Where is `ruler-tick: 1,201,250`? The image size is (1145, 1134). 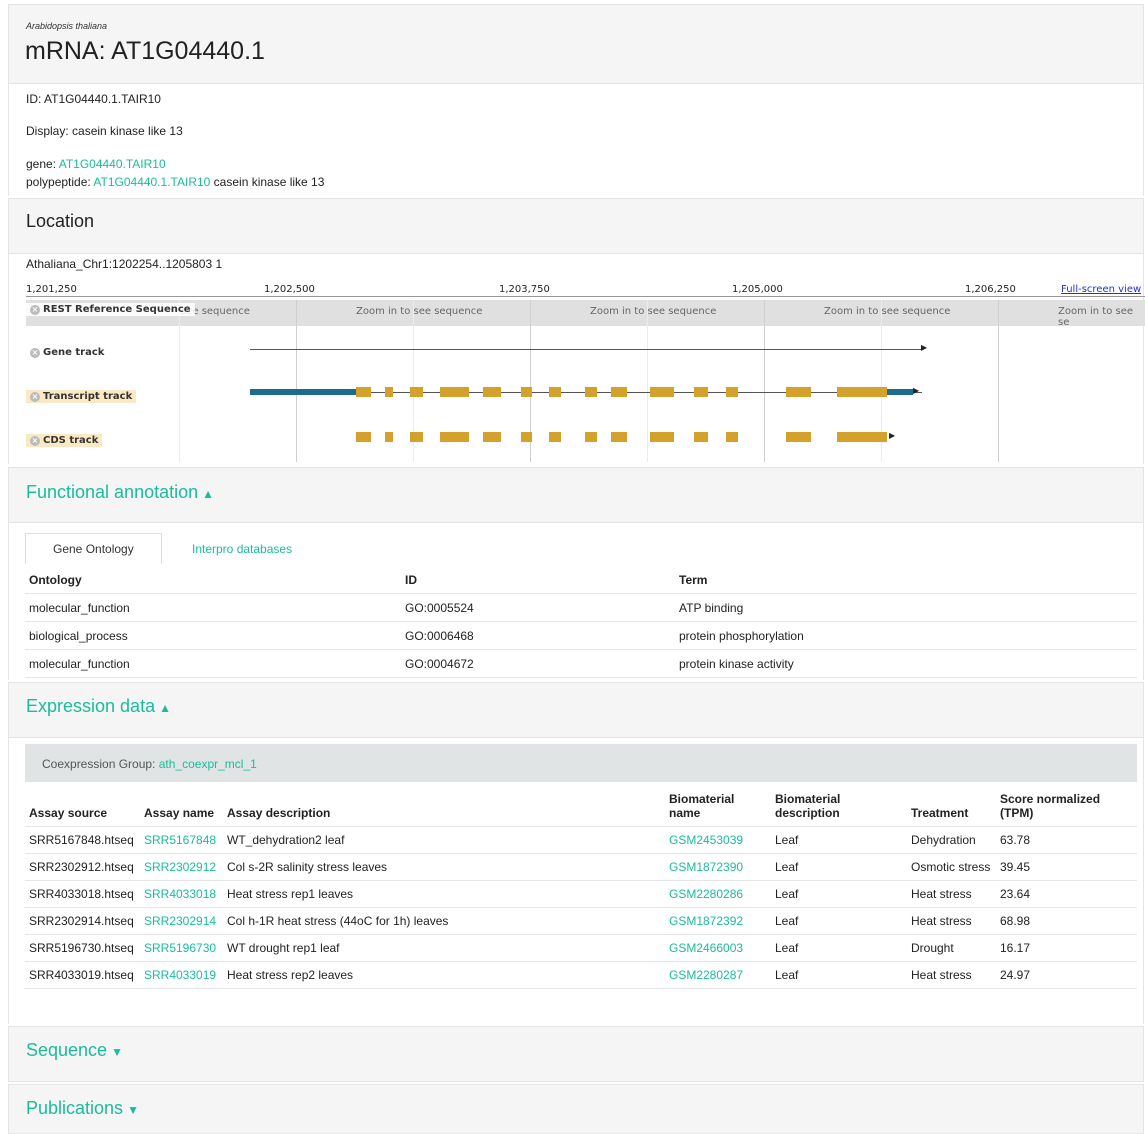 ruler-tick: 1,201,250 is located at coordinates (51, 289).